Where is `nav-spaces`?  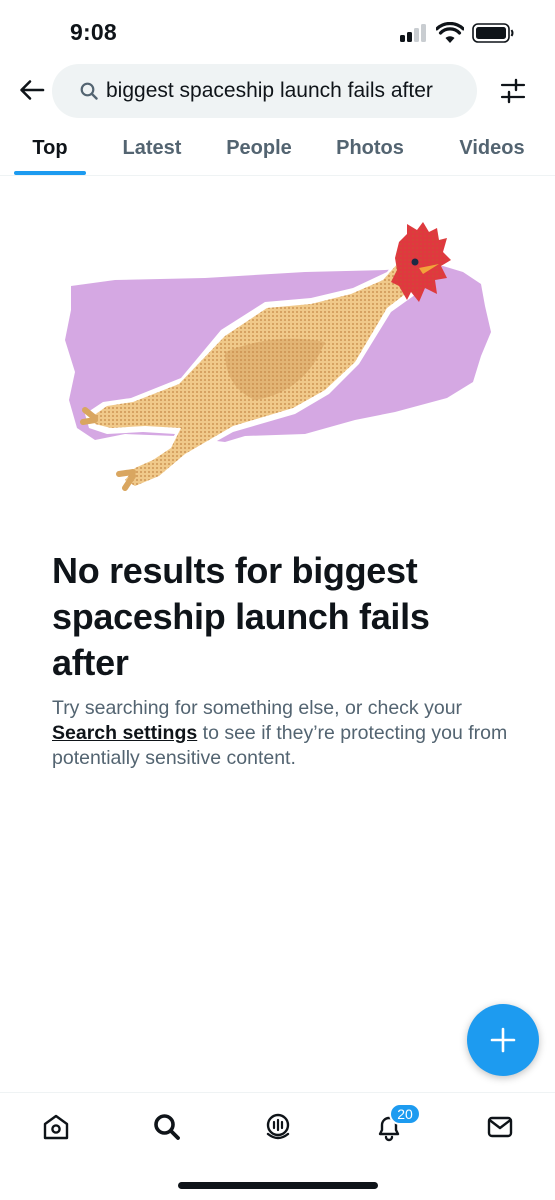
nav-spaces is located at coordinates (278, 1127).